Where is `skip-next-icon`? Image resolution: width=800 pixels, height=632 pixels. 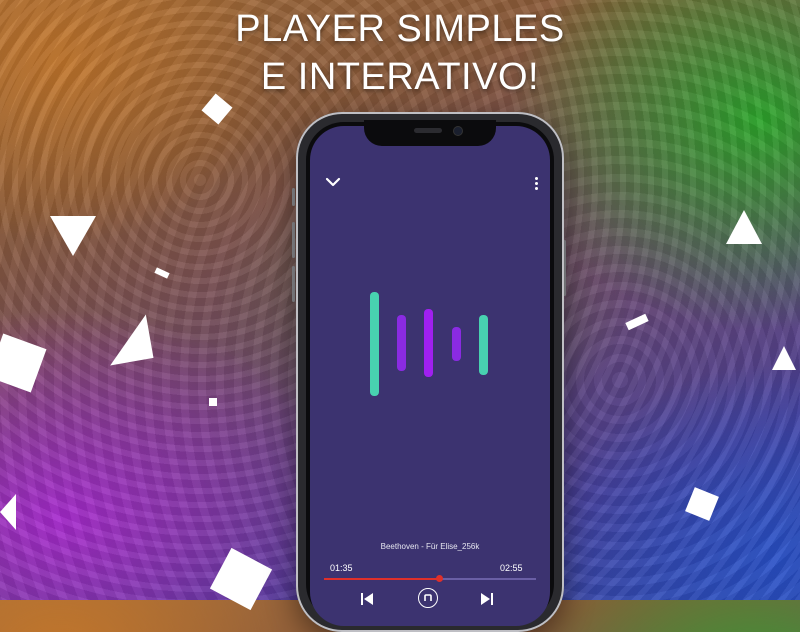
skip-next-icon is located at coordinates (487, 599).